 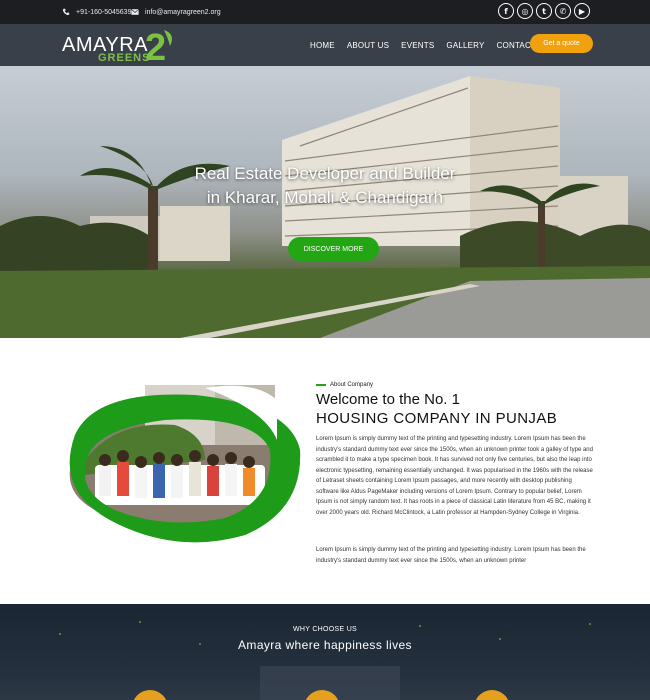 I want to click on tag-accent-bar, so click(x=321, y=385).